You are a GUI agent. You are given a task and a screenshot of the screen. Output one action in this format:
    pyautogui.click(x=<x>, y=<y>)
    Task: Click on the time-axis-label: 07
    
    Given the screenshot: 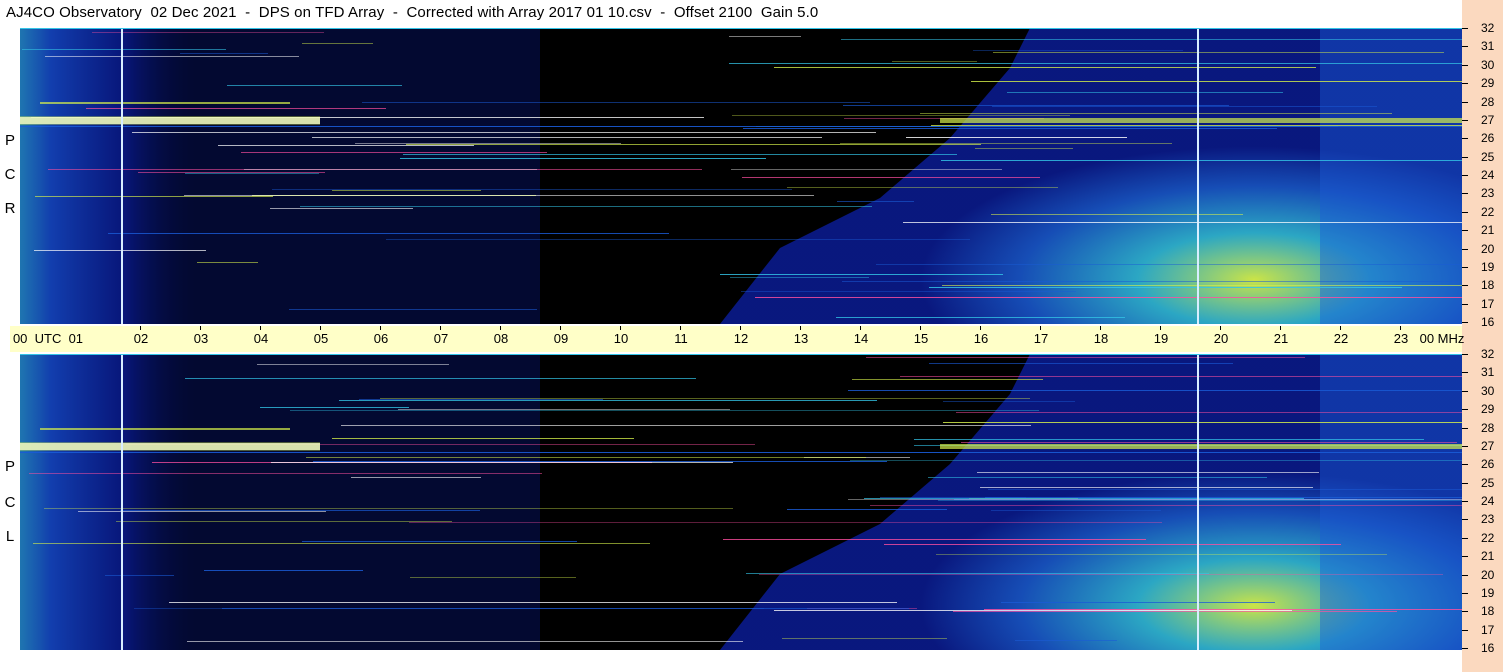 What is the action you would take?
    pyautogui.click(x=441, y=338)
    